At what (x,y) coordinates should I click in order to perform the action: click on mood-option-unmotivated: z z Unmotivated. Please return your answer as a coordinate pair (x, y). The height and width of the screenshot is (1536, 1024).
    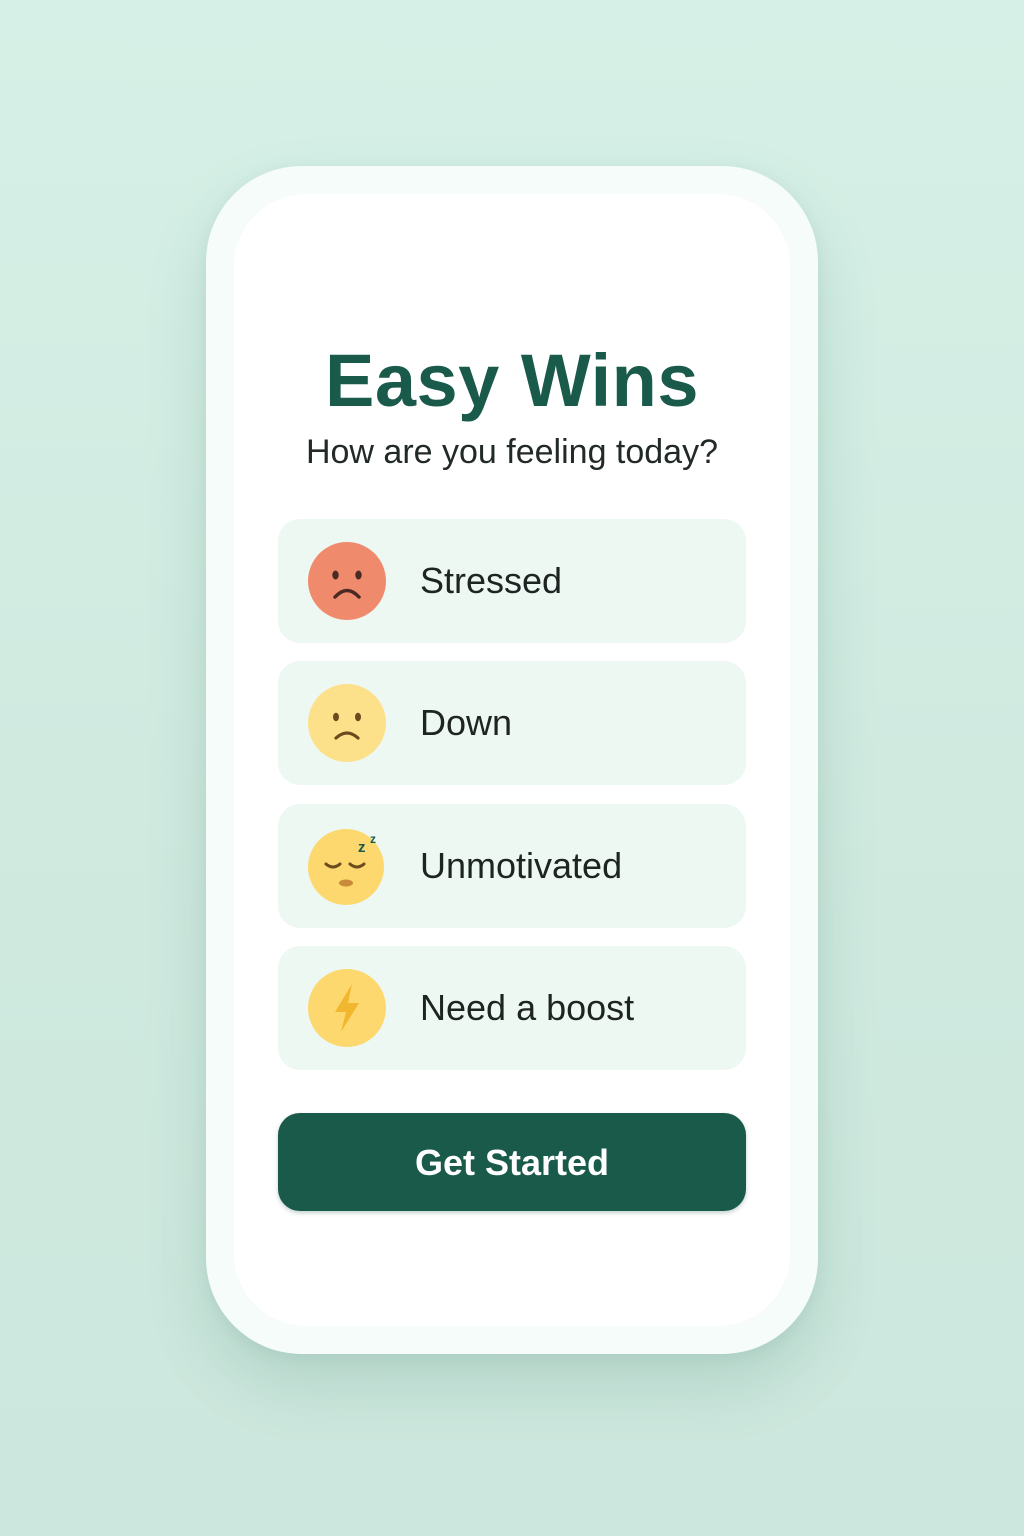
    Looking at the image, I should click on (512, 866).